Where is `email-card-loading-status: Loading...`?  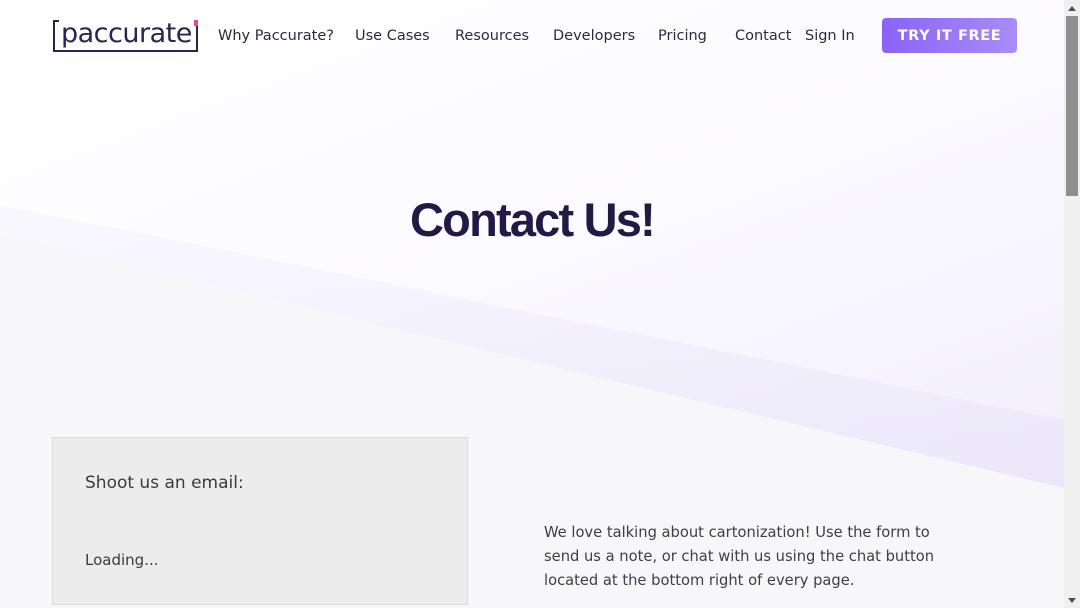
email-card-loading-status: Loading... is located at coordinates (122, 560).